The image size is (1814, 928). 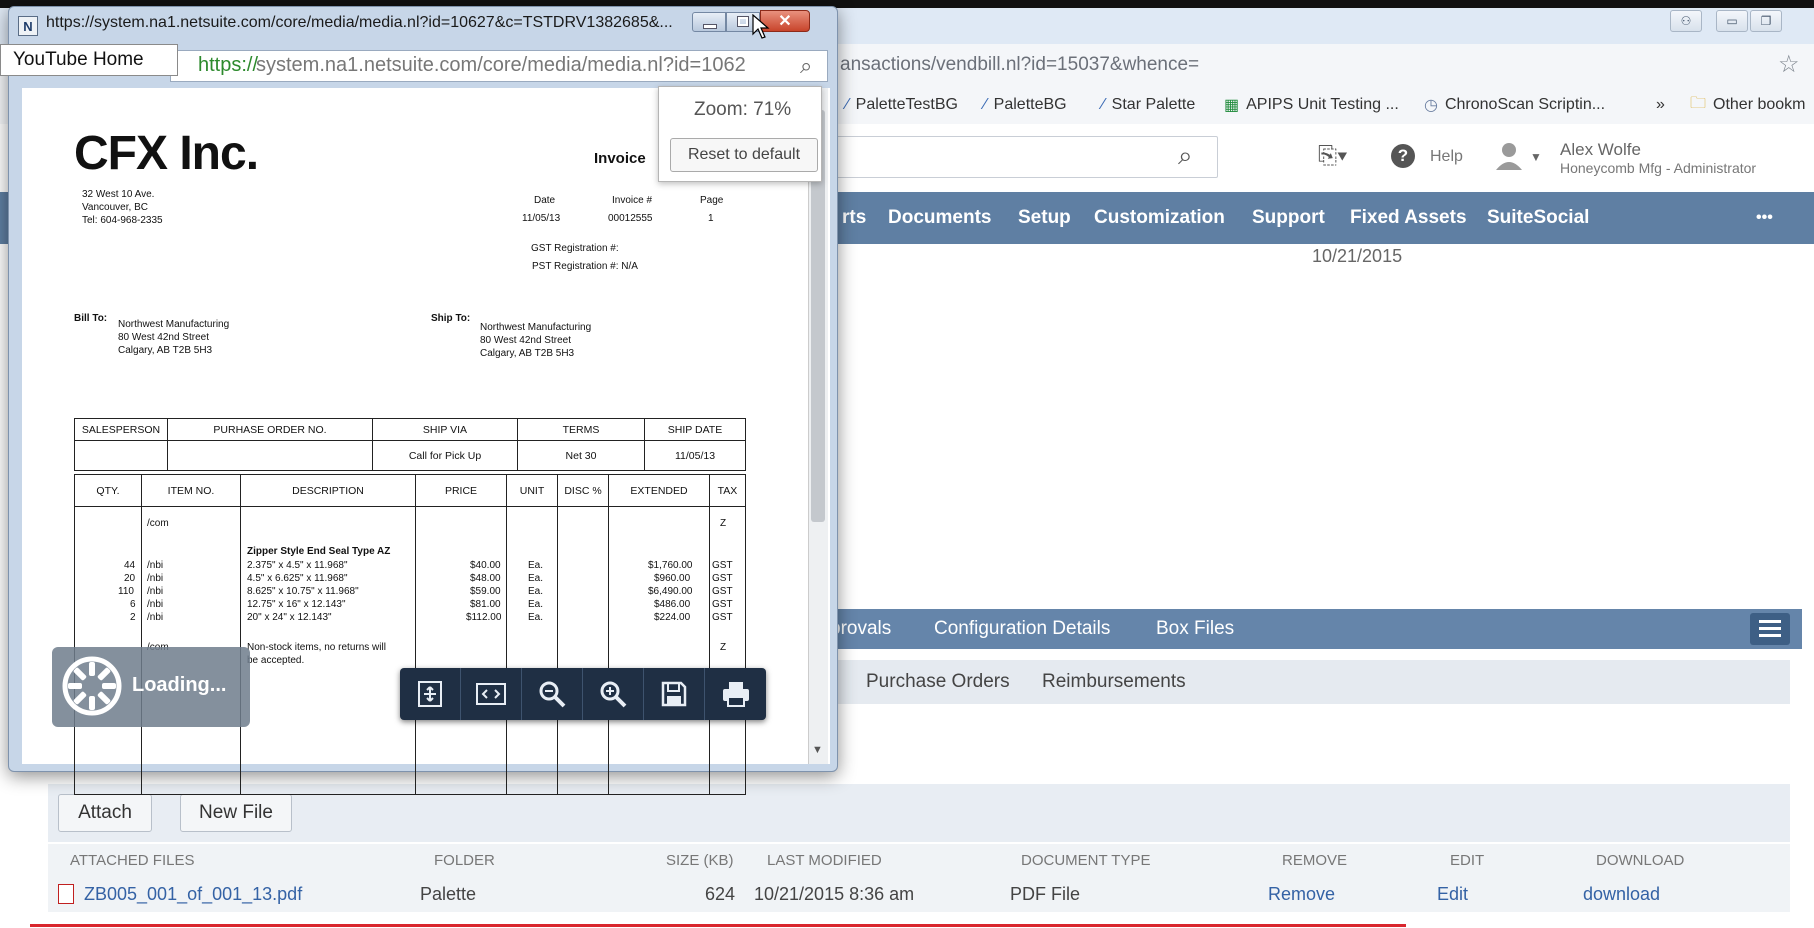 I want to click on subtab-purchase-orders: Purchase Orders, so click(x=938, y=682).